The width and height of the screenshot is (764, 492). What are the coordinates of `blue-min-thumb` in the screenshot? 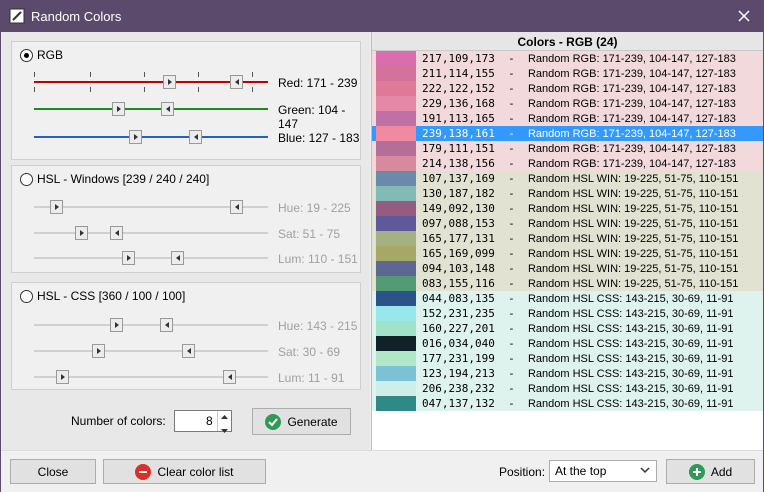 It's located at (135, 137).